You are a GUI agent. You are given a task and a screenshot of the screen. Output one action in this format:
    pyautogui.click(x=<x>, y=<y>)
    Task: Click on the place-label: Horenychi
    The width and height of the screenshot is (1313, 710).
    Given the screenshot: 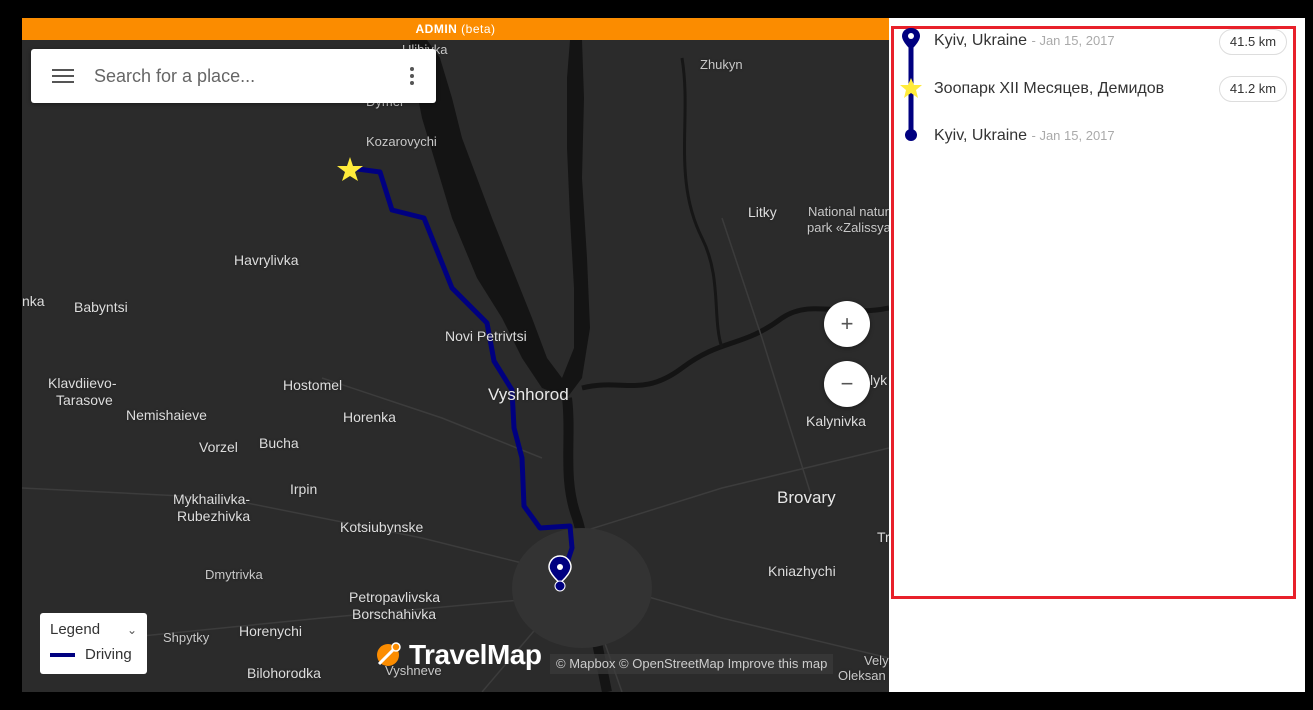 What is the action you would take?
    pyautogui.click(x=271, y=631)
    